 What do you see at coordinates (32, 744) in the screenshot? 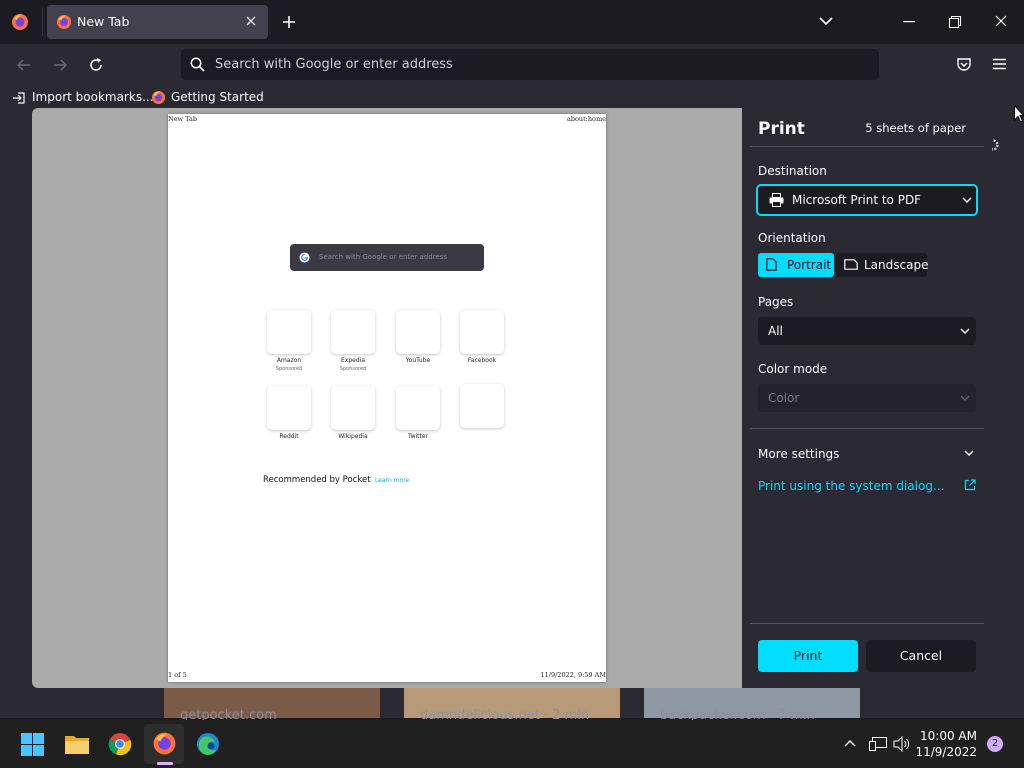
I see `windows-start-icon` at bounding box center [32, 744].